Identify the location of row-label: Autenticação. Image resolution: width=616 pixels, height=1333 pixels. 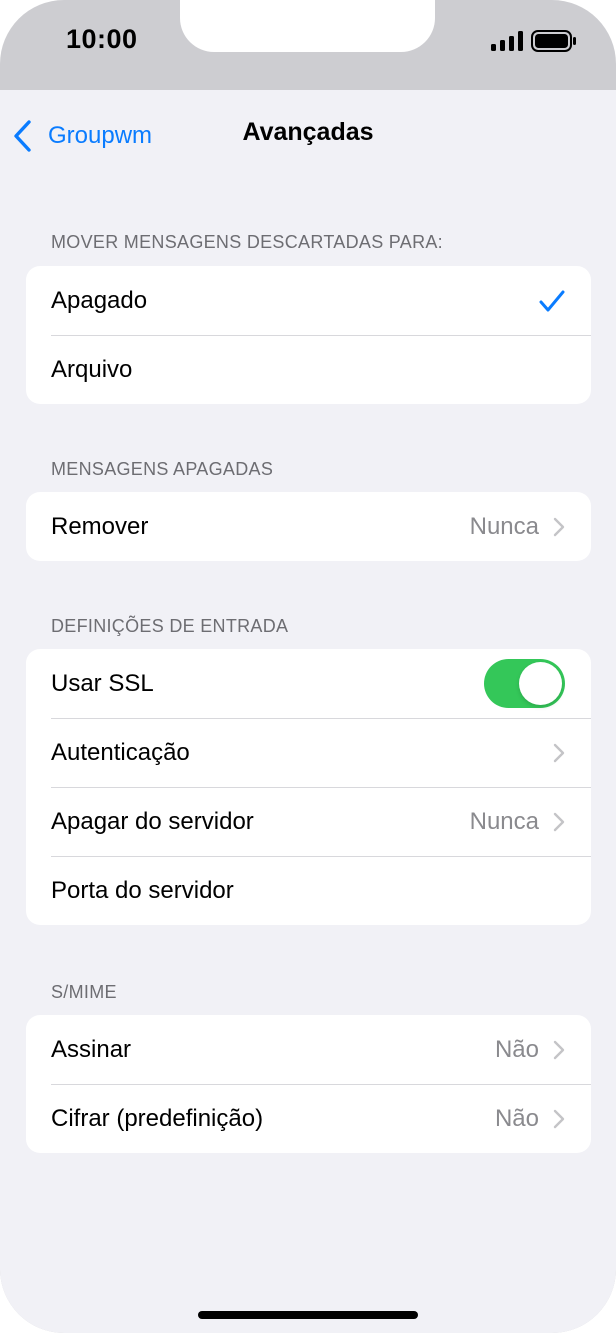
(120, 752).